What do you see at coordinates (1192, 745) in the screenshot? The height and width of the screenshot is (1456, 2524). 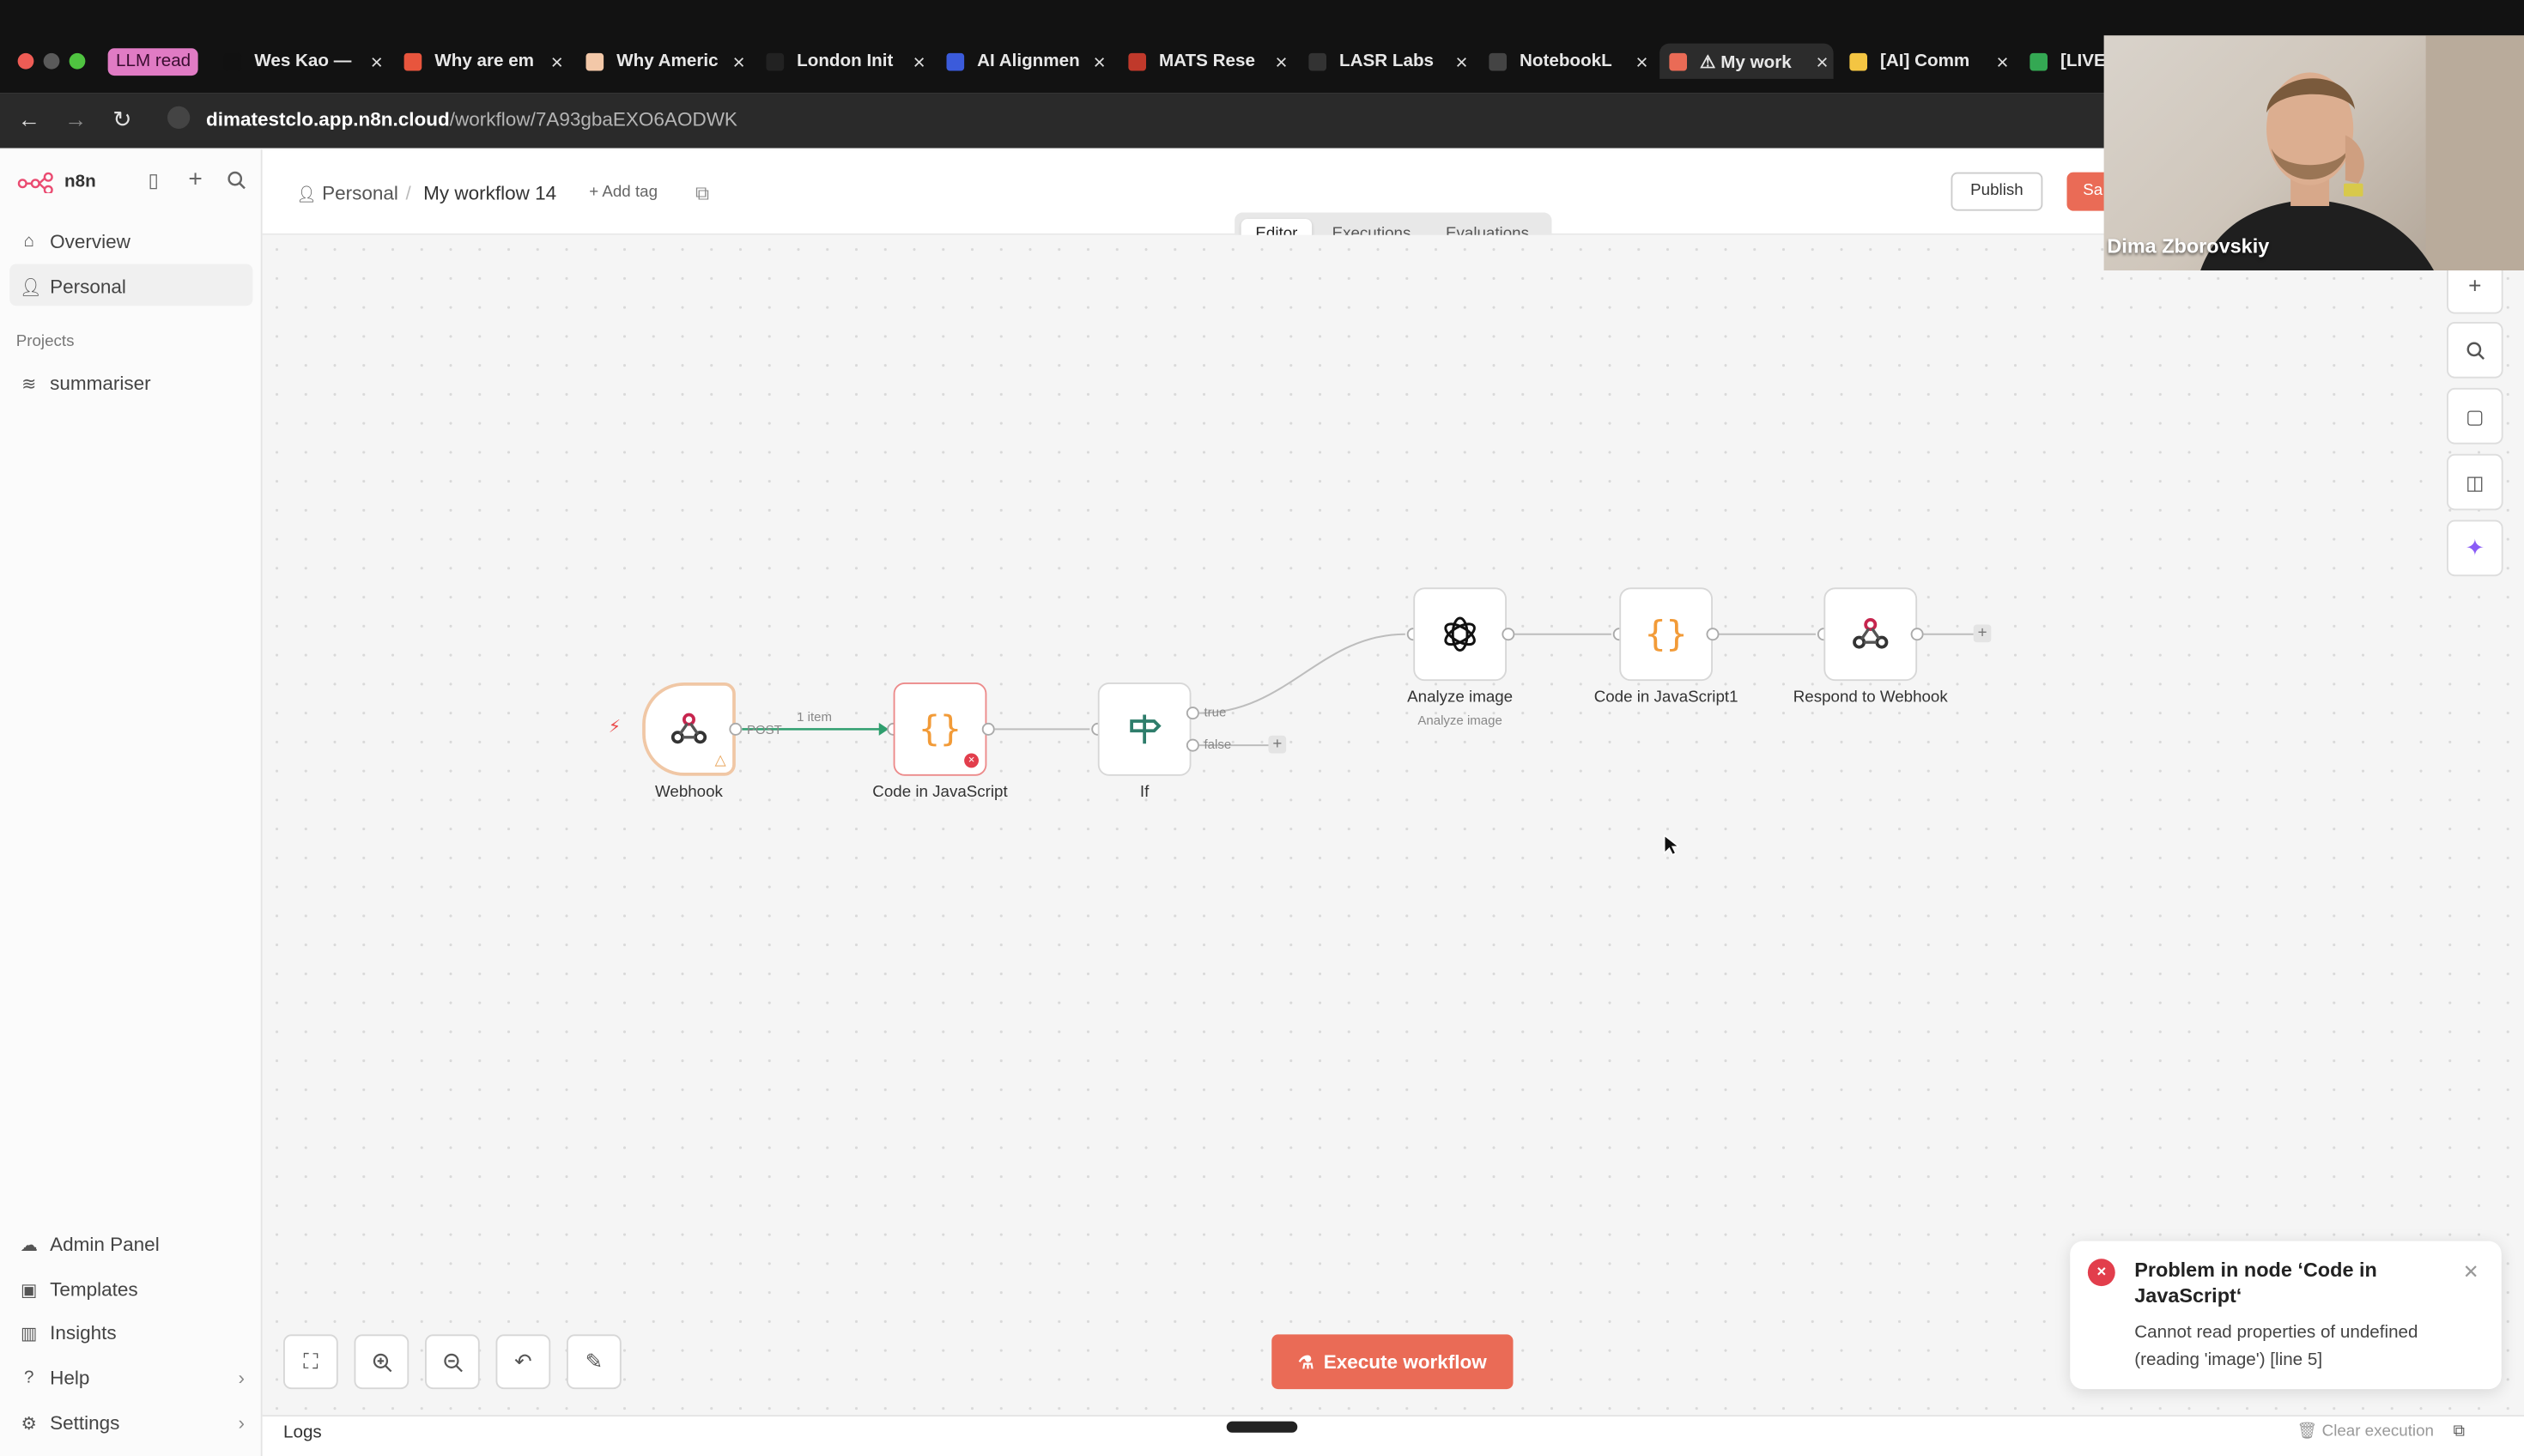 I see `output-port-false` at bounding box center [1192, 745].